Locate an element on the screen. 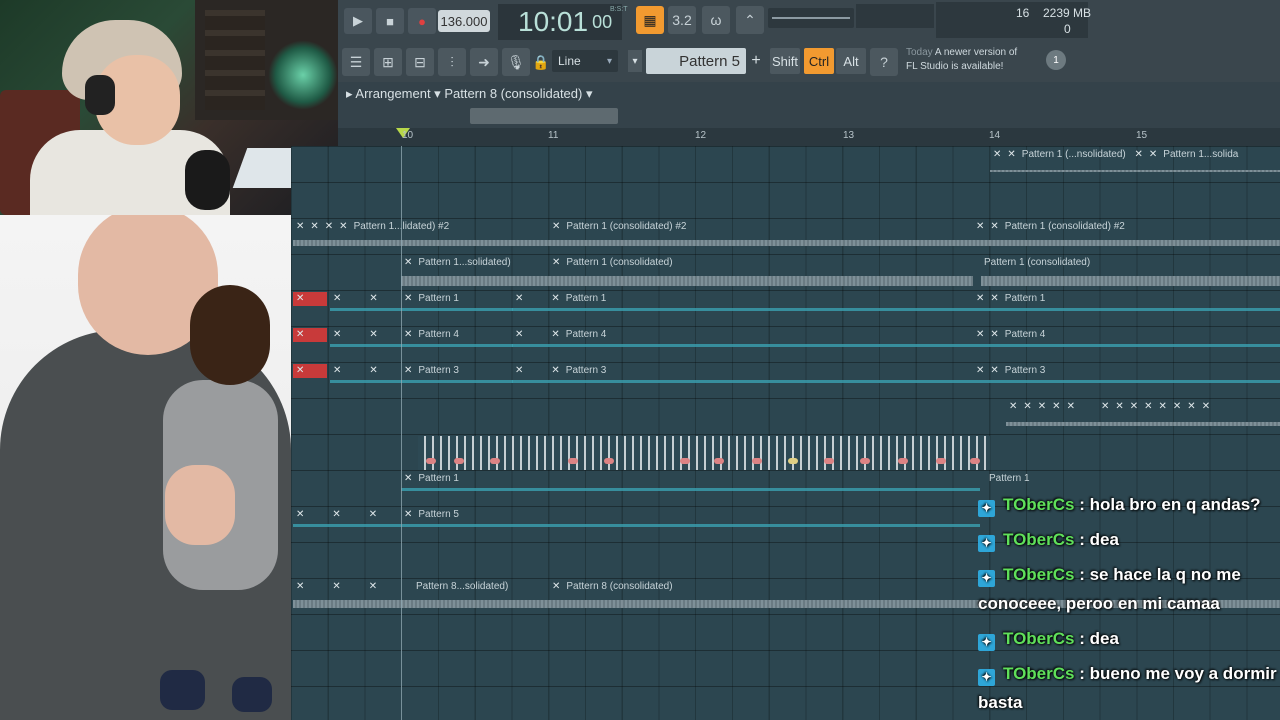 Image resolution: width=1280 pixels, height=720 pixels. memory-usage: 2239 MB is located at coordinates (1067, 13).